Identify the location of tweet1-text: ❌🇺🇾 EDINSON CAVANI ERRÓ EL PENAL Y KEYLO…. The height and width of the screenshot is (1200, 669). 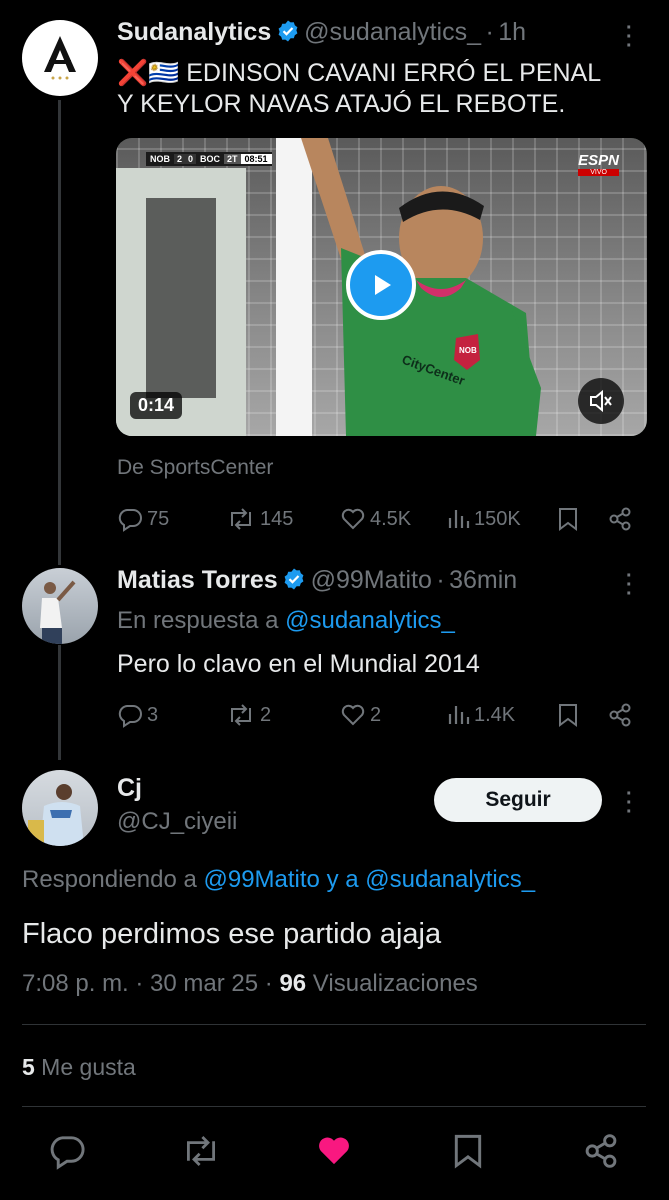
(382, 89).